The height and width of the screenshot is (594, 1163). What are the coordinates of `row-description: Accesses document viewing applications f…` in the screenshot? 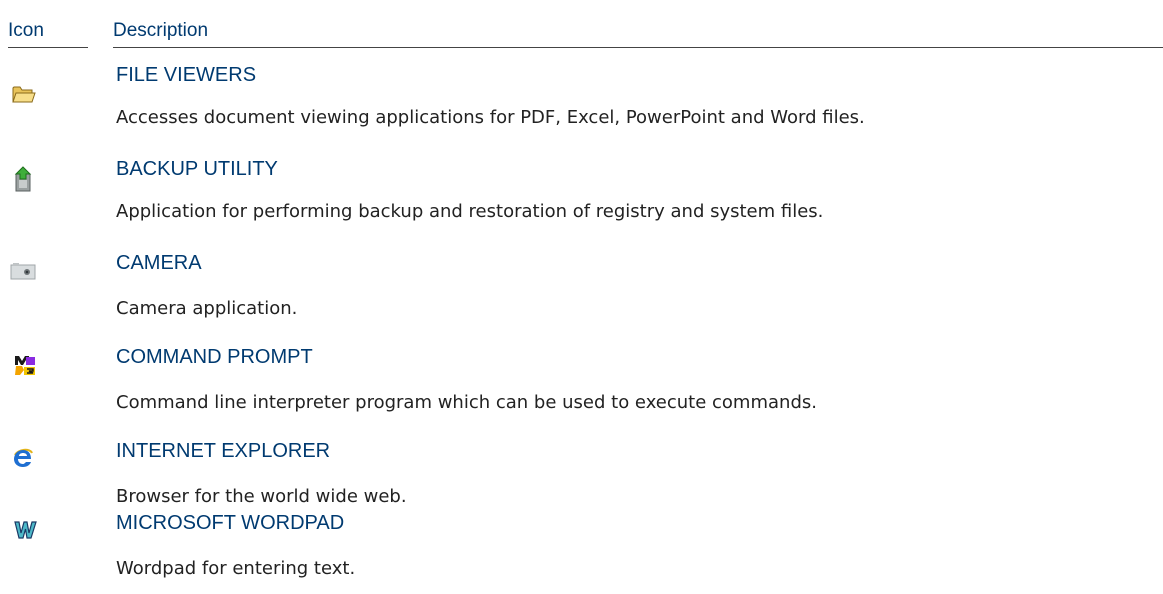 It's located at (490, 117).